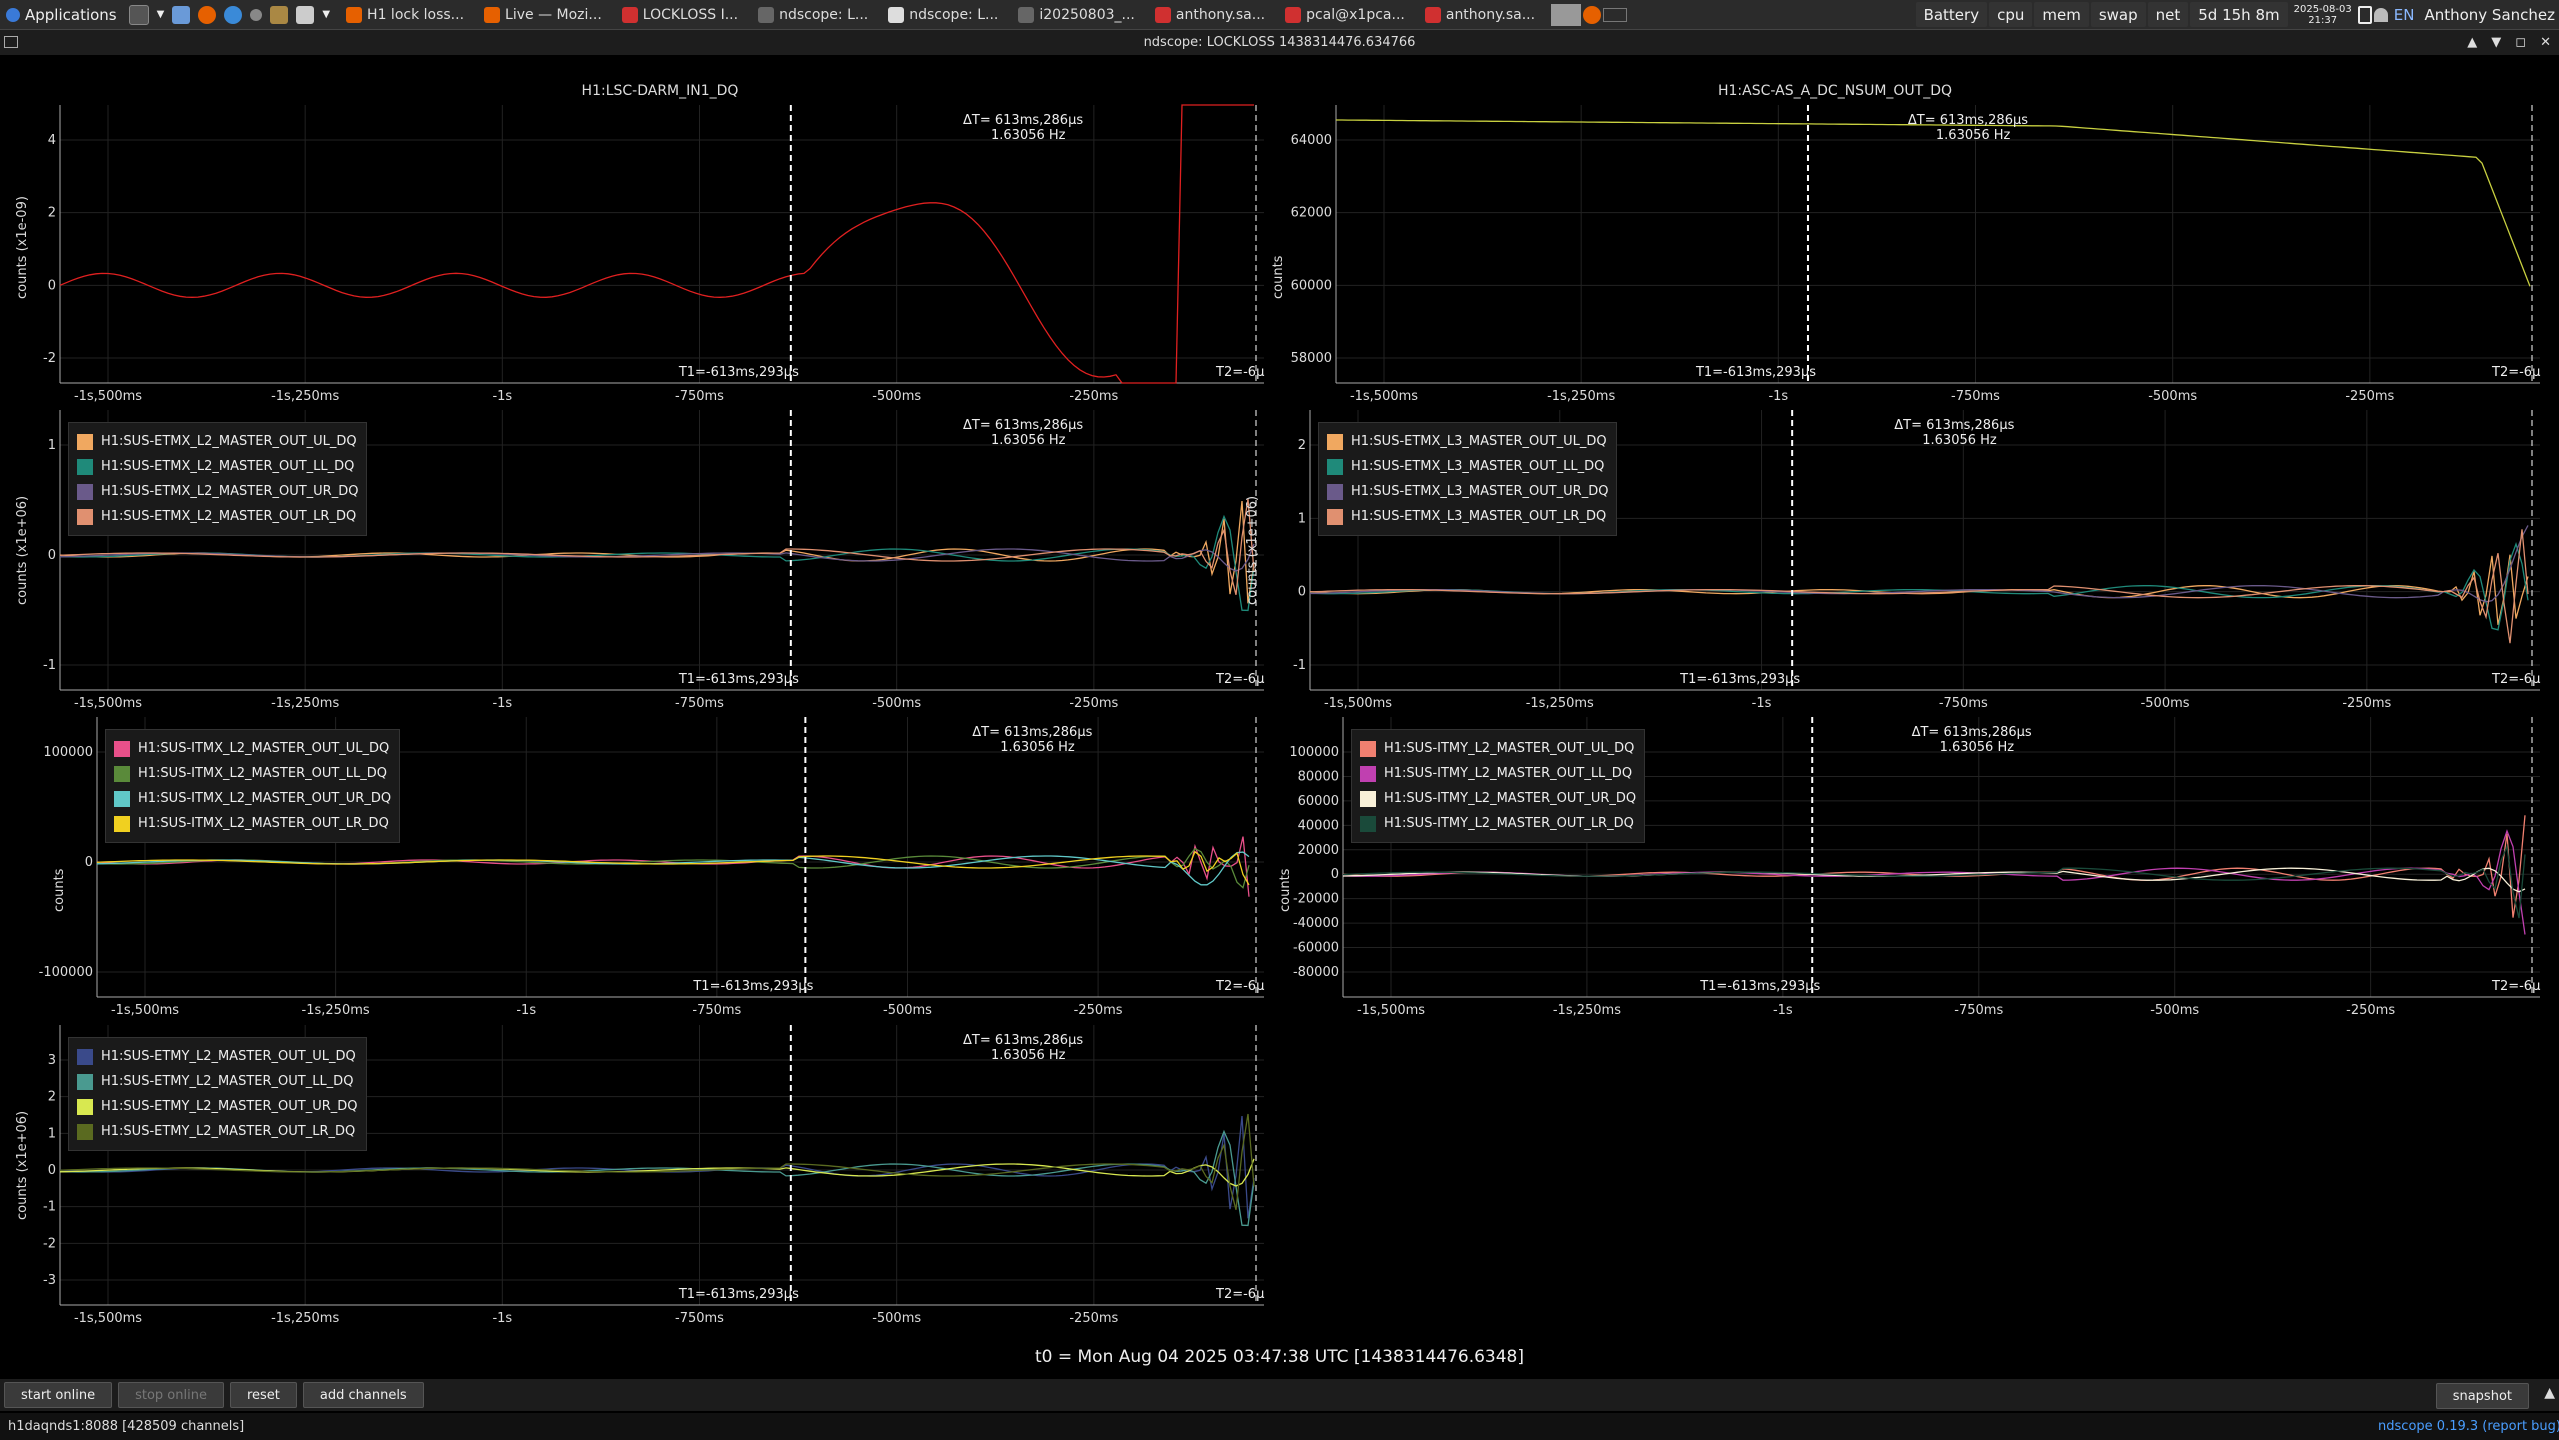  Describe the element at coordinates (2472, 42) in the screenshot. I see `keep-above-icon: ▲` at that location.